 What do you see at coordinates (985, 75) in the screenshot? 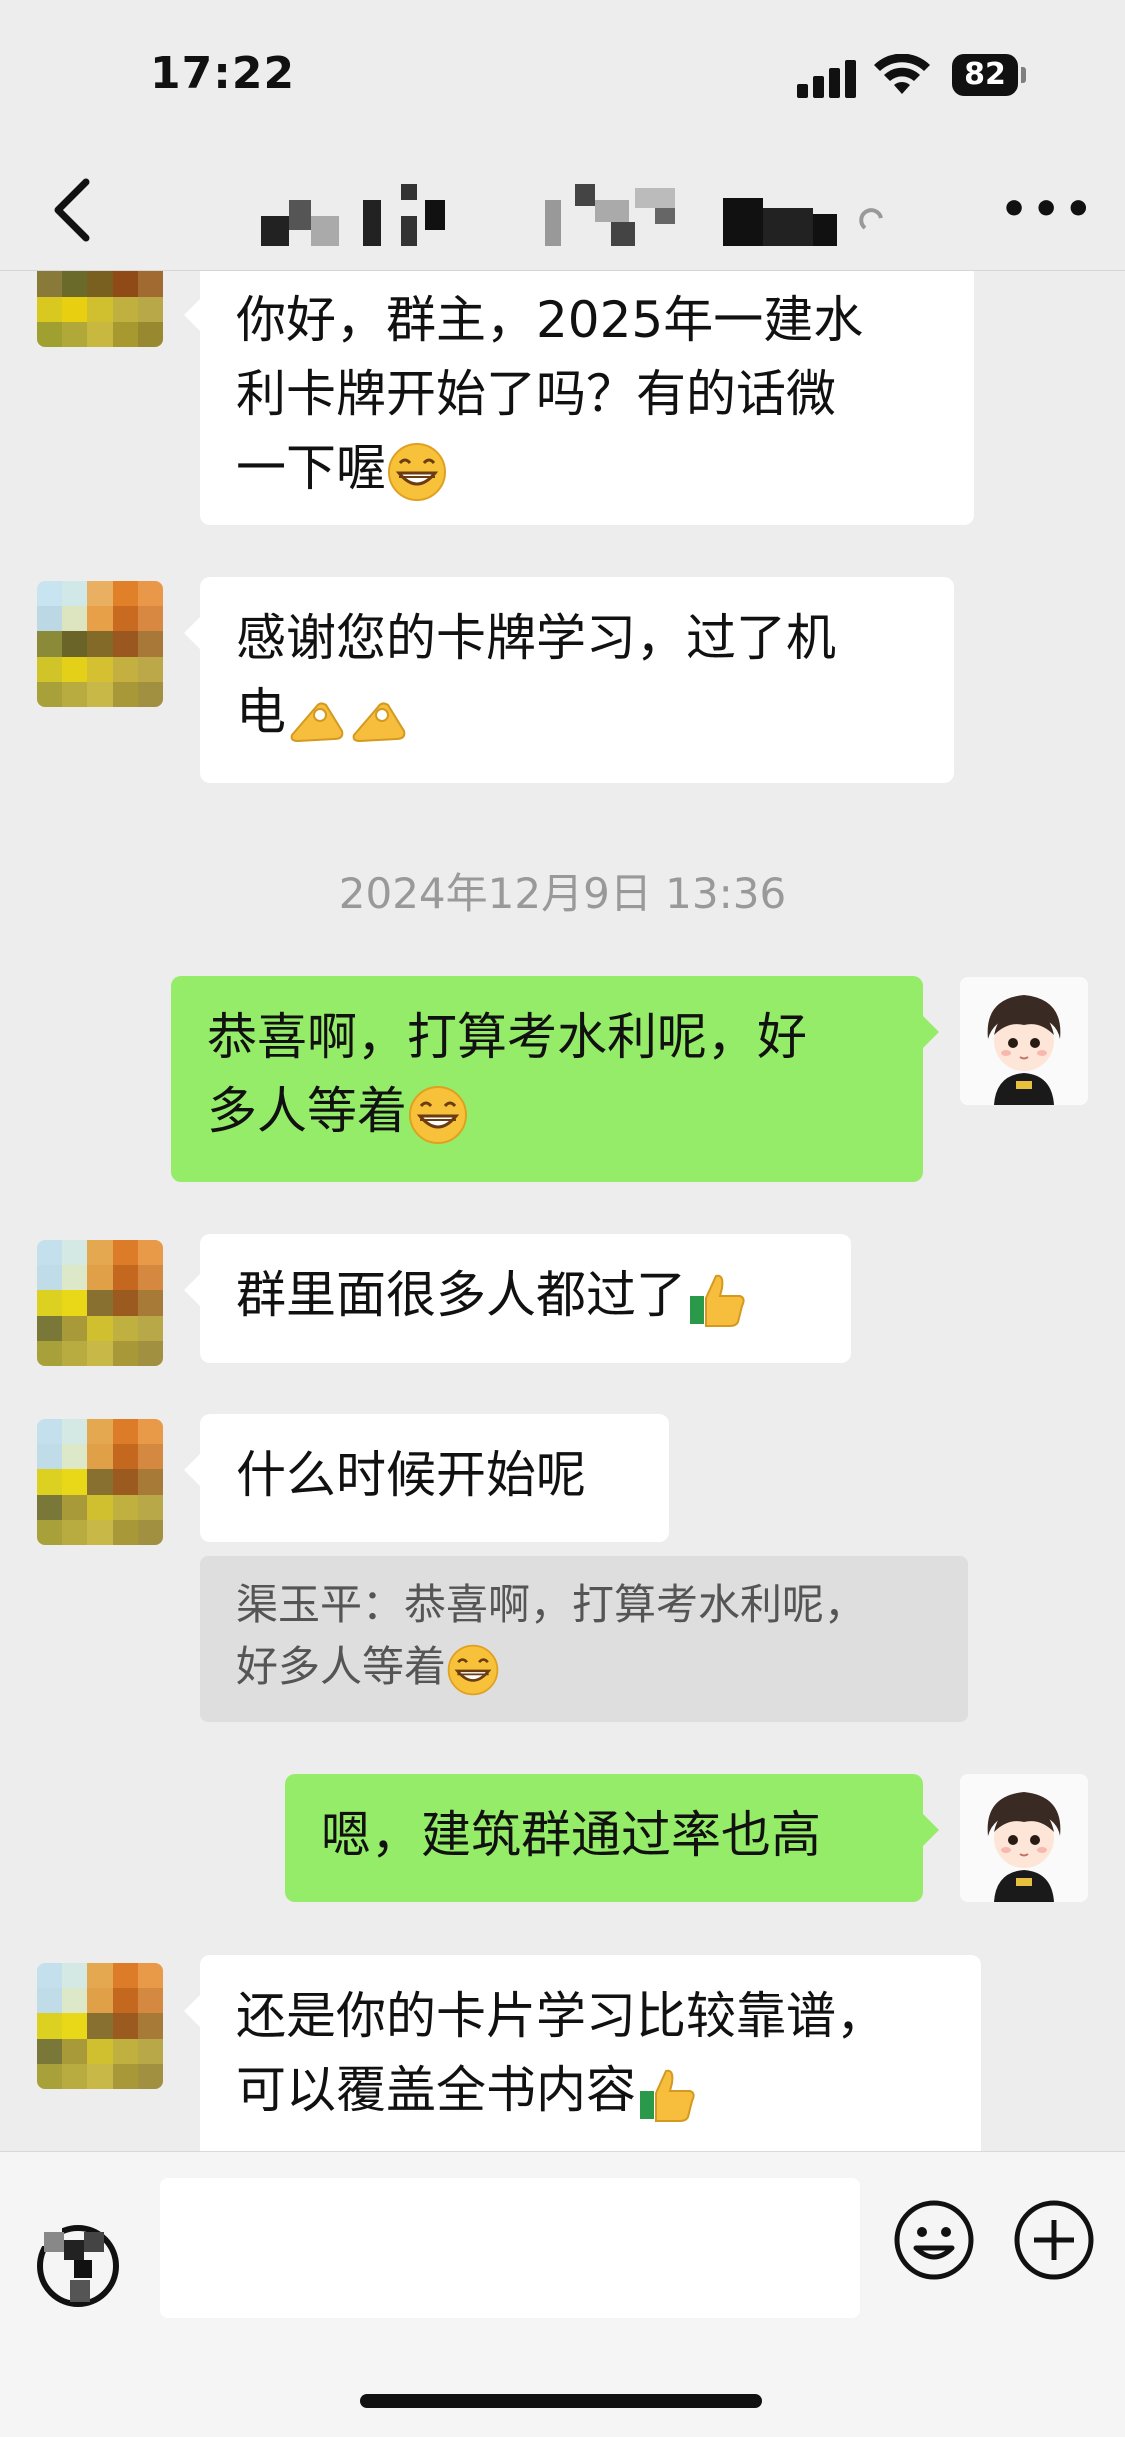
I see `battery-icon: 82` at bounding box center [985, 75].